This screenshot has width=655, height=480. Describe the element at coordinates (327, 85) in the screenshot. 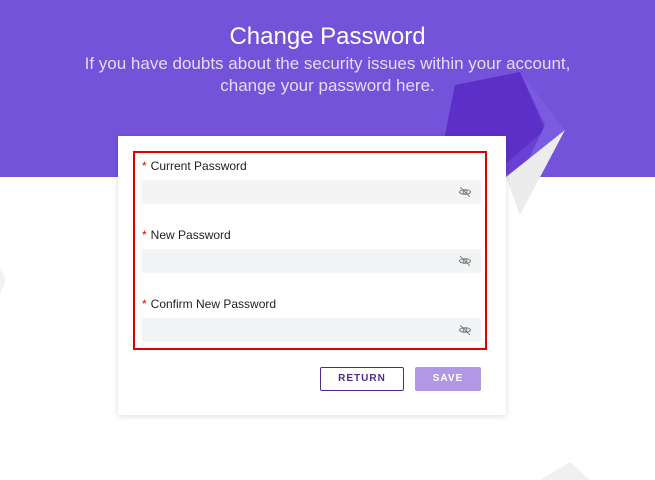

I see `page-subtitle-line-2: change your password here.` at that location.